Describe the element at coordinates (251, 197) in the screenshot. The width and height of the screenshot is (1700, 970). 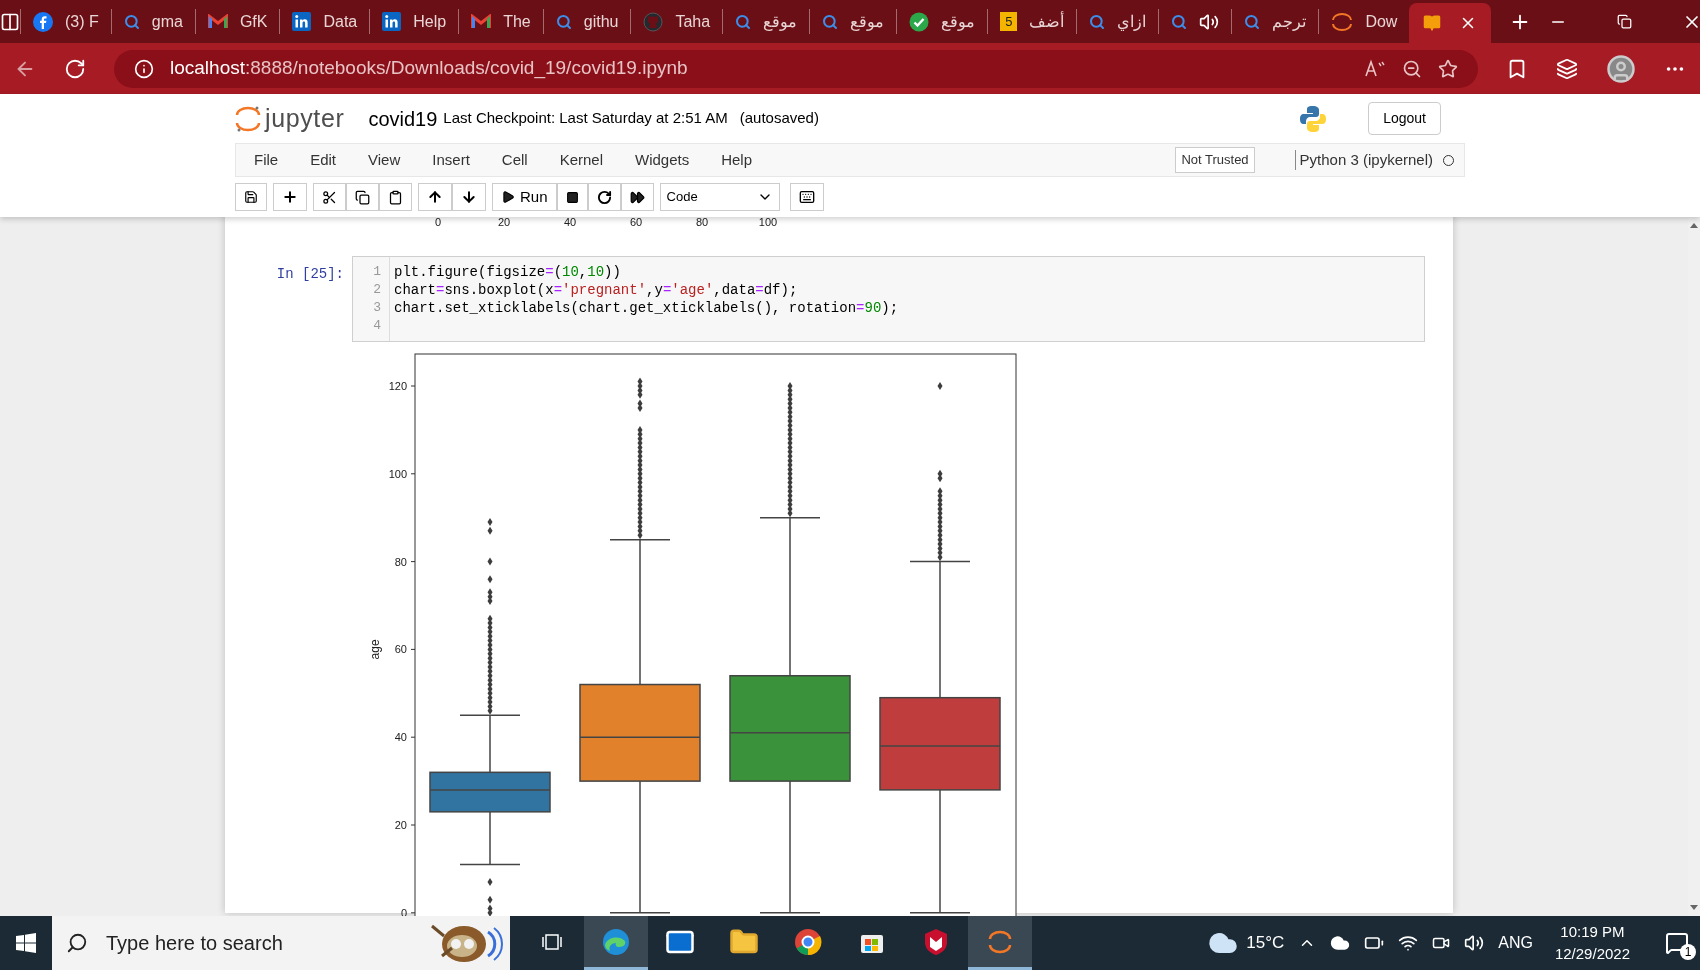
I see `save-button` at that location.